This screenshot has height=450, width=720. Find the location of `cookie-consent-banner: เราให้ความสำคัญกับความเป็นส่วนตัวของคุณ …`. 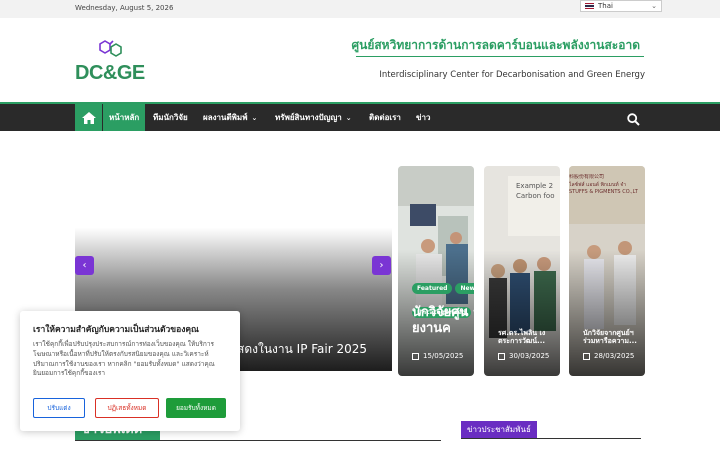

cookie-consent-banner: เราให้ความสำคัญกับความเป็นส่วนตัวของคุณ … is located at coordinates (130, 371).